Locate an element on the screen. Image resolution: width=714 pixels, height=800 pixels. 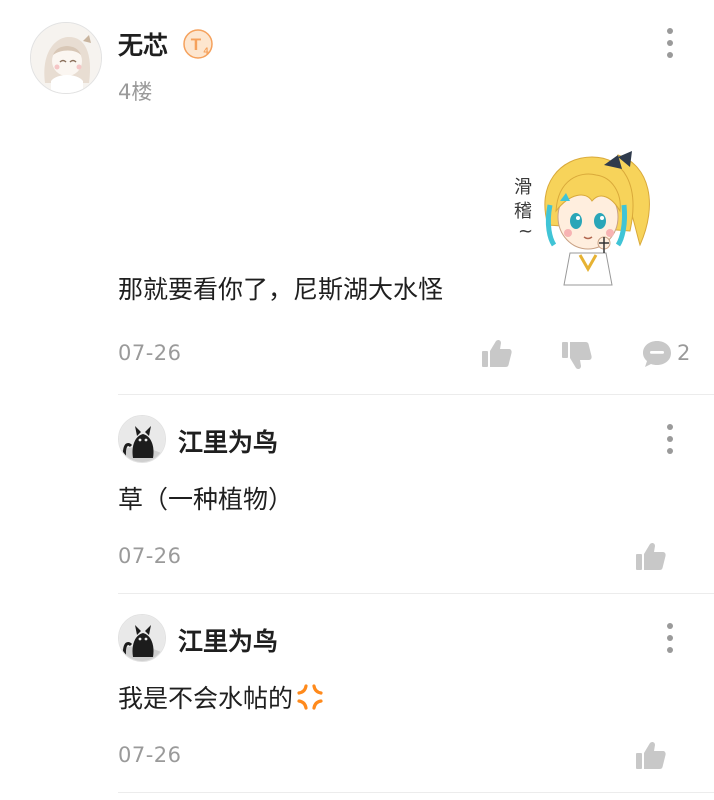
sticker-huaji: 滑 稽 ~ is located at coordinates (585, 215).